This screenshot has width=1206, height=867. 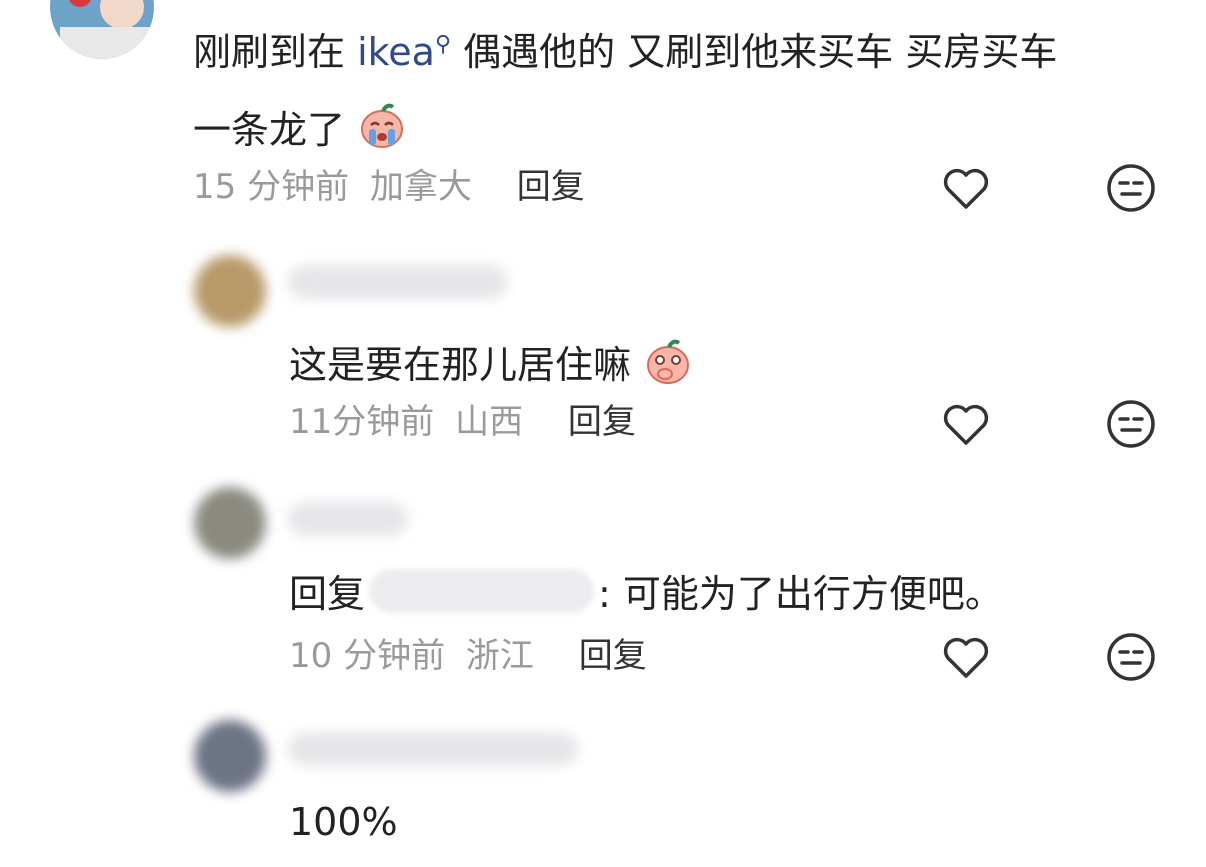 I want to click on comment-meta: 10 分钟前 浙江 回复, so click(x=468, y=656).